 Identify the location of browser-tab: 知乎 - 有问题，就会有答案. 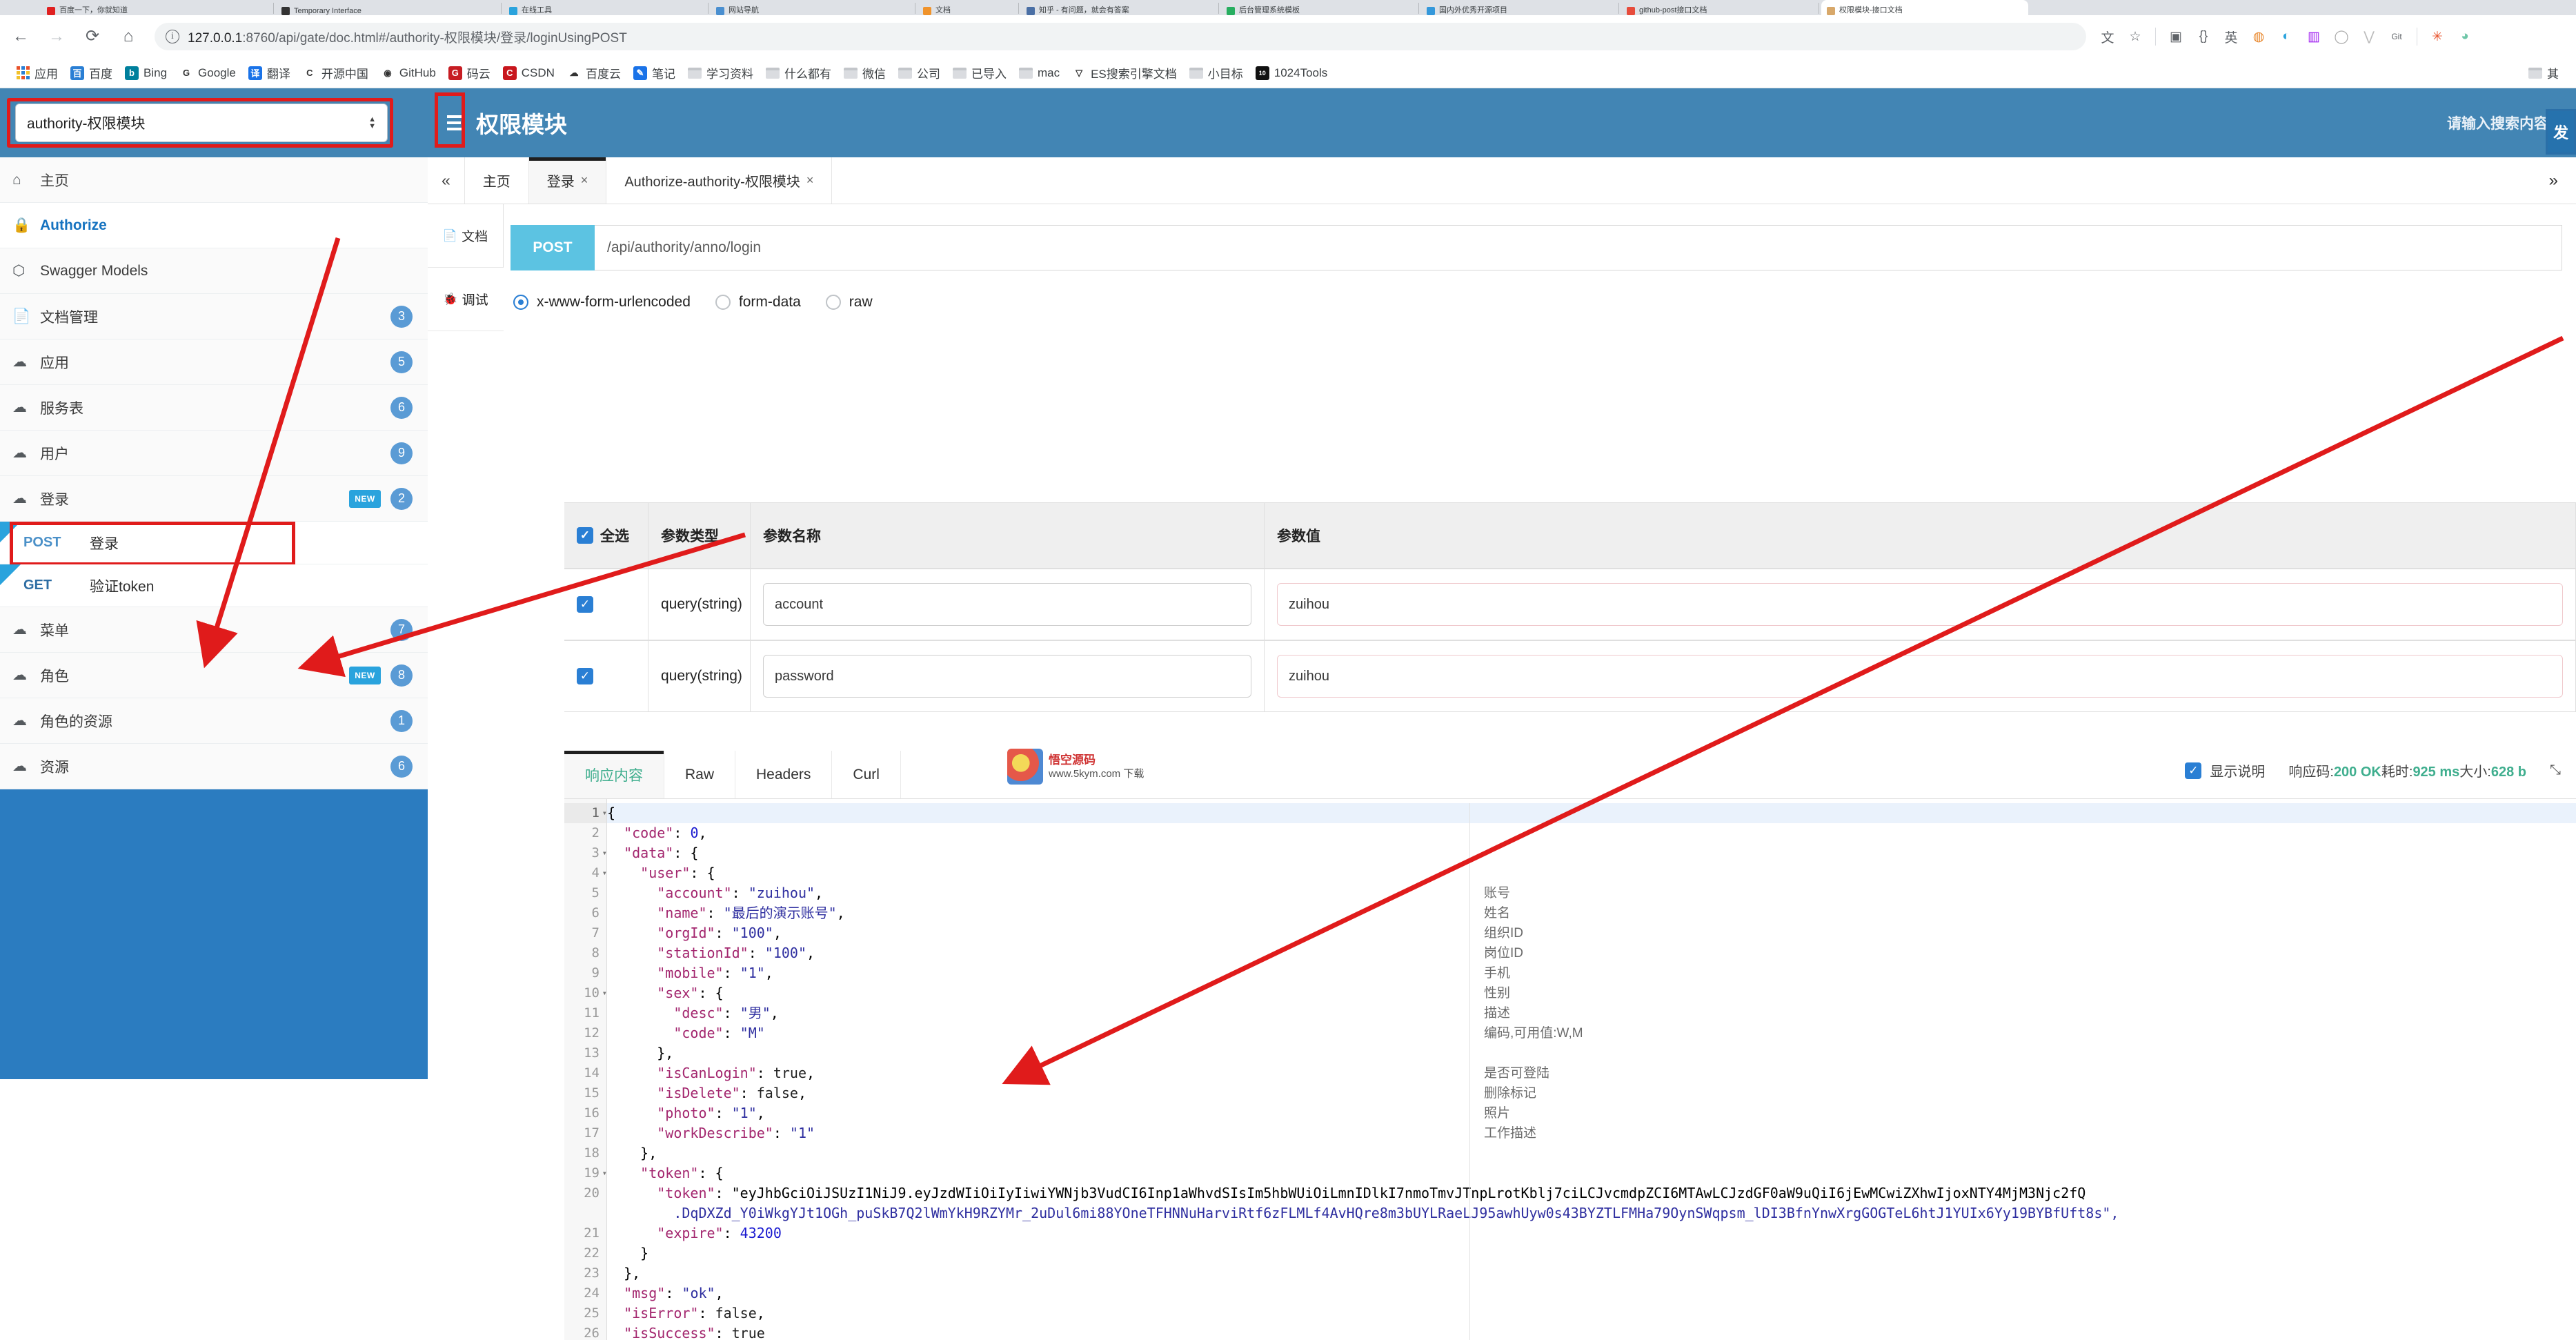
(1121, 7).